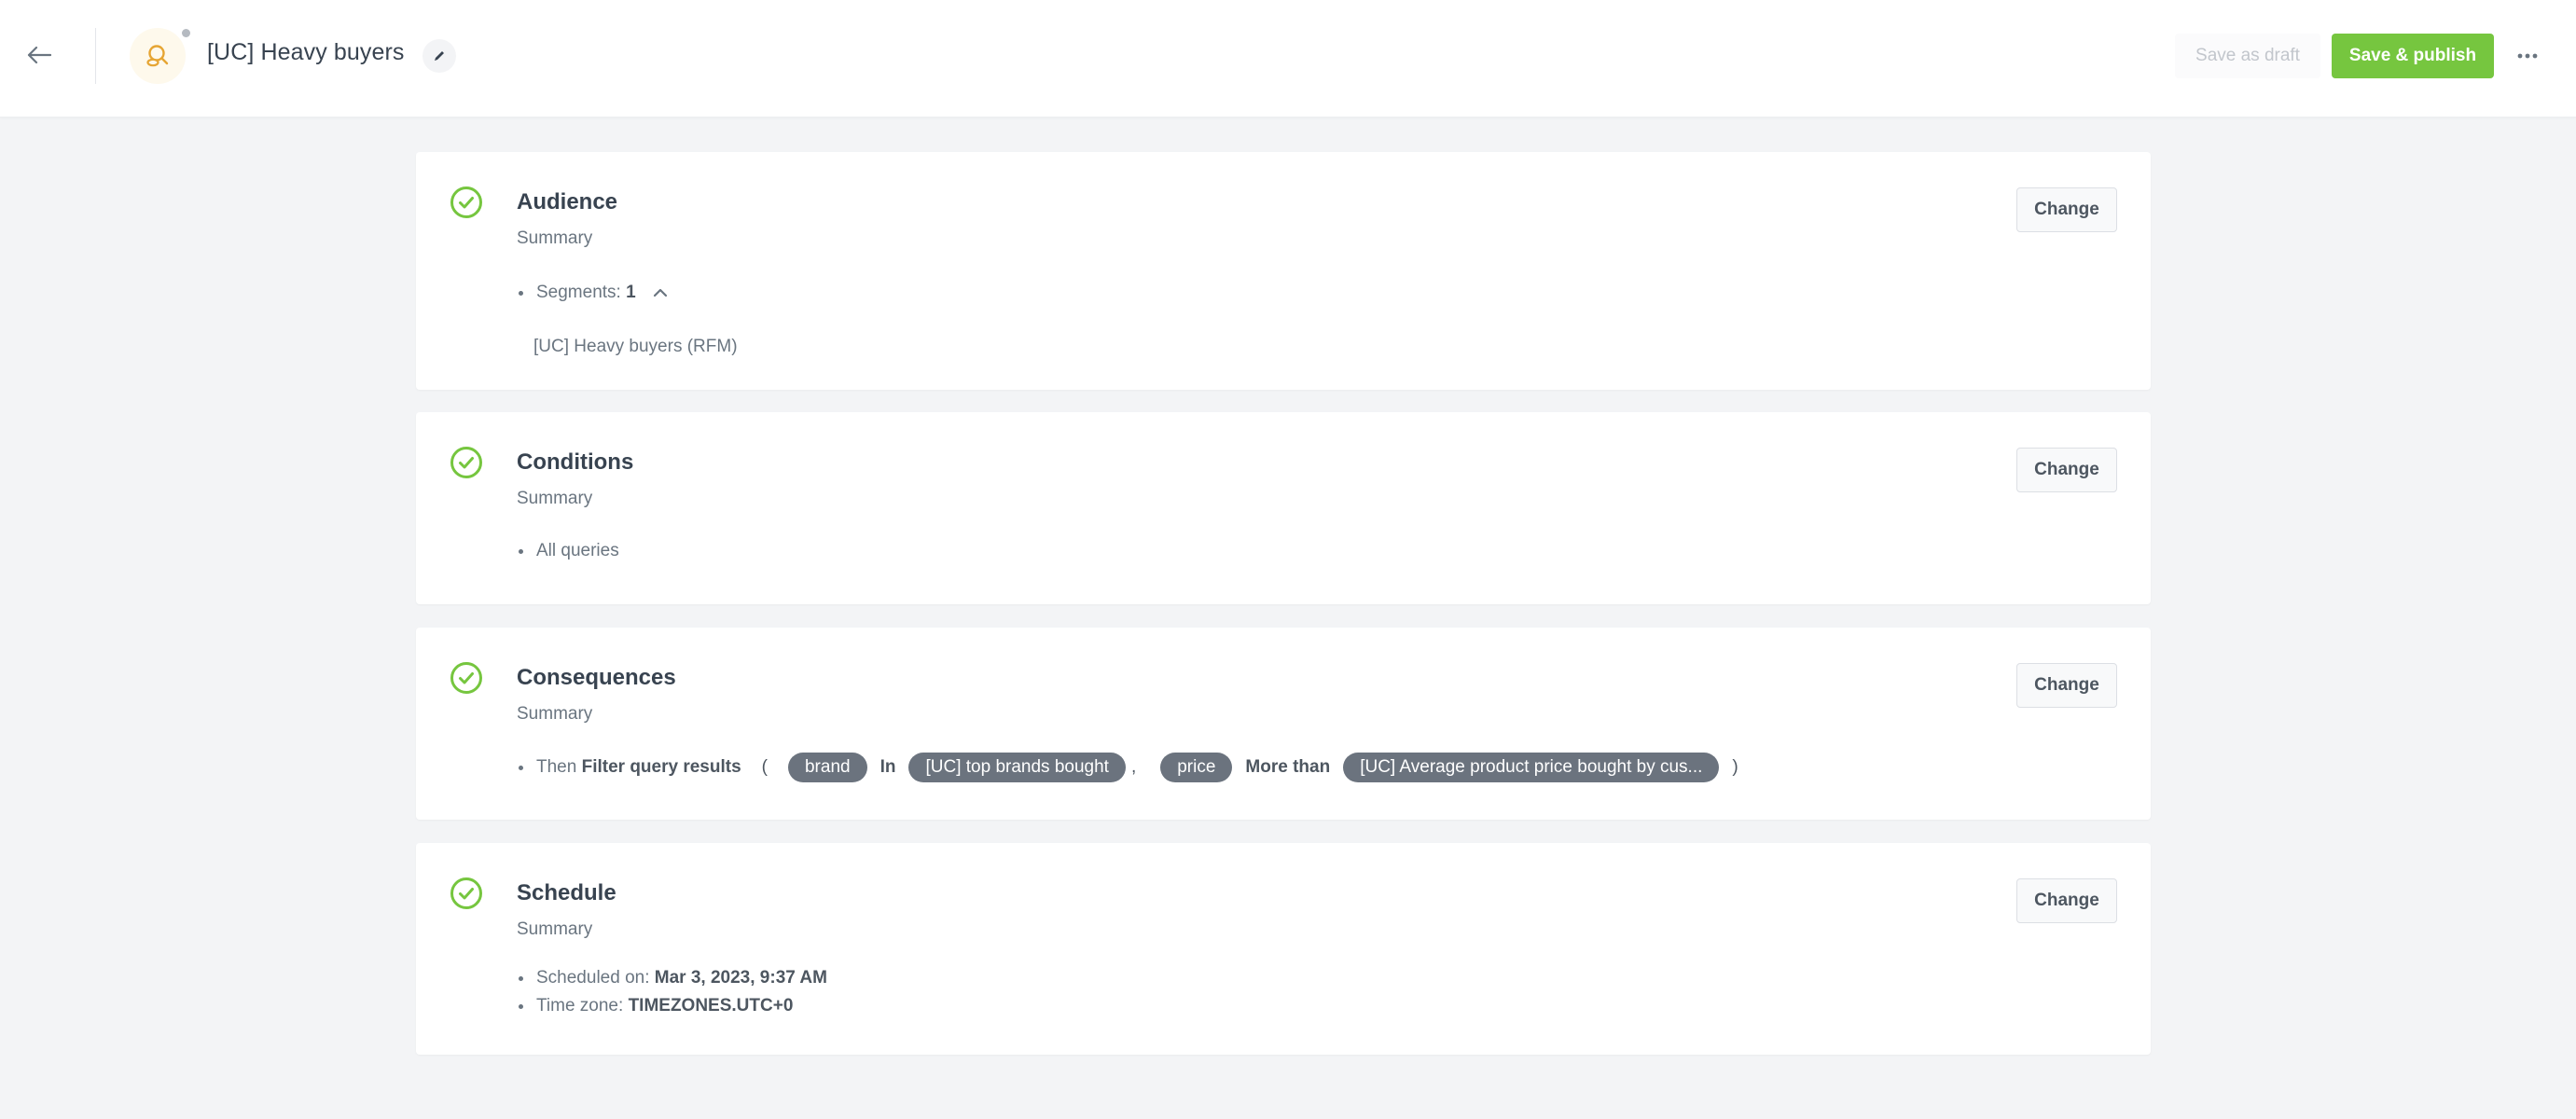 The image size is (2576, 1119). I want to click on edit-title-button, so click(439, 56).